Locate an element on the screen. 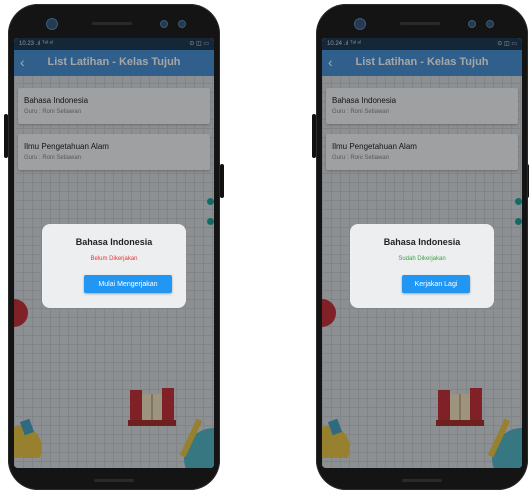 The height and width of the screenshot is (492, 529). redo-exercise-button: Kerjakan Lagi is located at coordinates (436, 284).